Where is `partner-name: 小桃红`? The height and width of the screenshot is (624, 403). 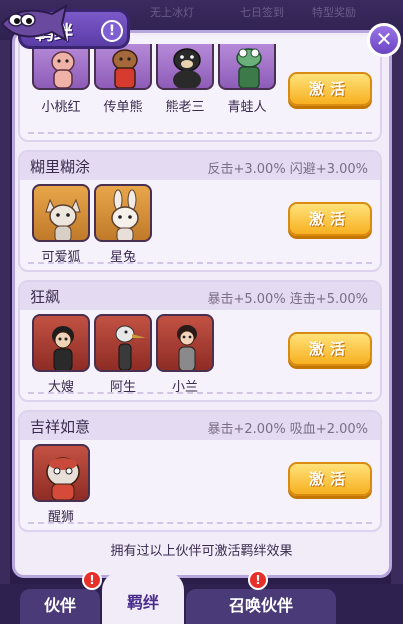
partner-name: 小桃红 is located at coordinates (61, 107).